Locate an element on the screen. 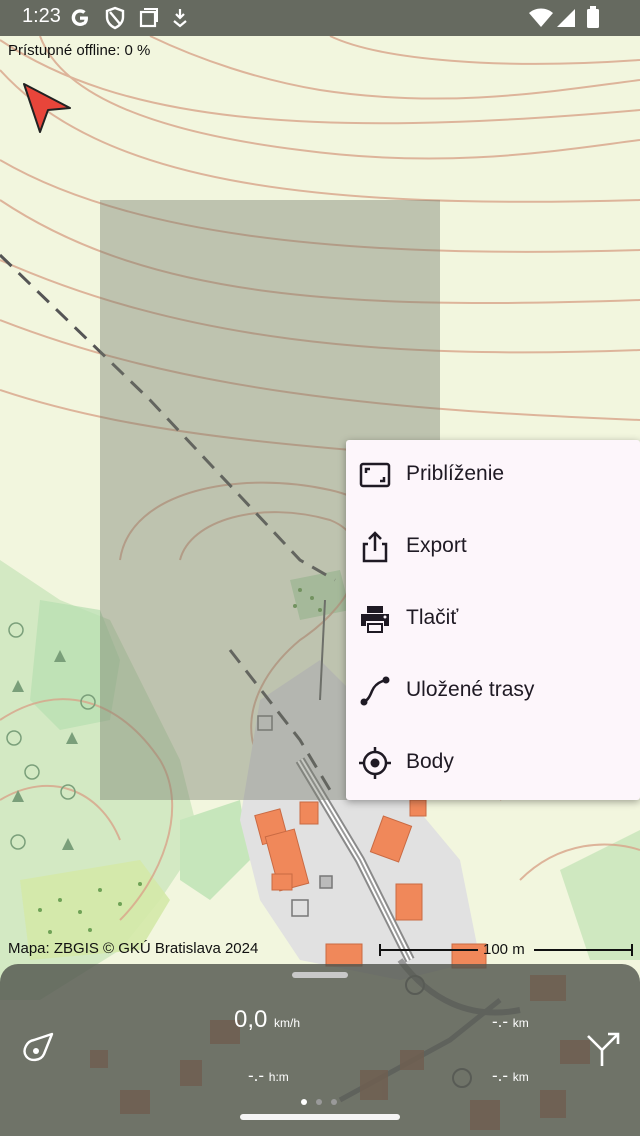 The image size is (640, 1136). zoom-frame-icon is located at coordinates (375, 475).